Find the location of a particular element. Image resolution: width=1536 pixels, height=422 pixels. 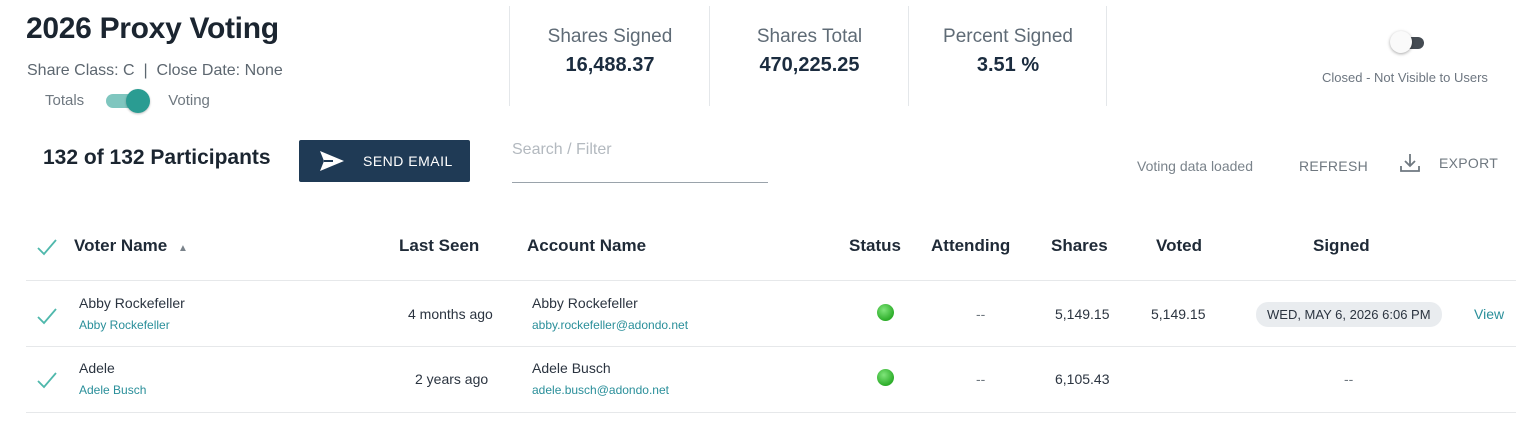

data-status-text: Voting data loaded is located at coordinates (1195, 166).